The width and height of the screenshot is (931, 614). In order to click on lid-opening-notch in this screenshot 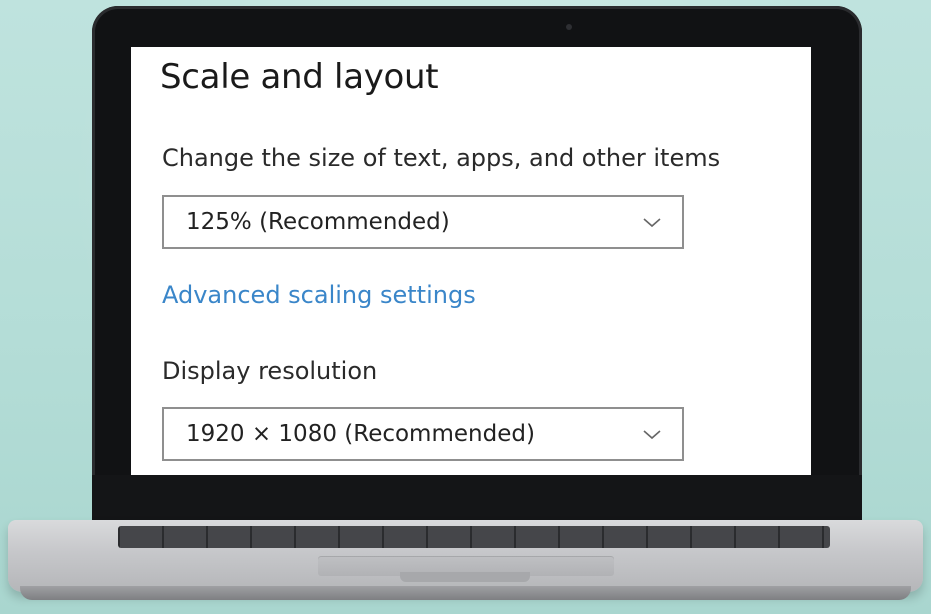, I will do `click(465, 577)`.